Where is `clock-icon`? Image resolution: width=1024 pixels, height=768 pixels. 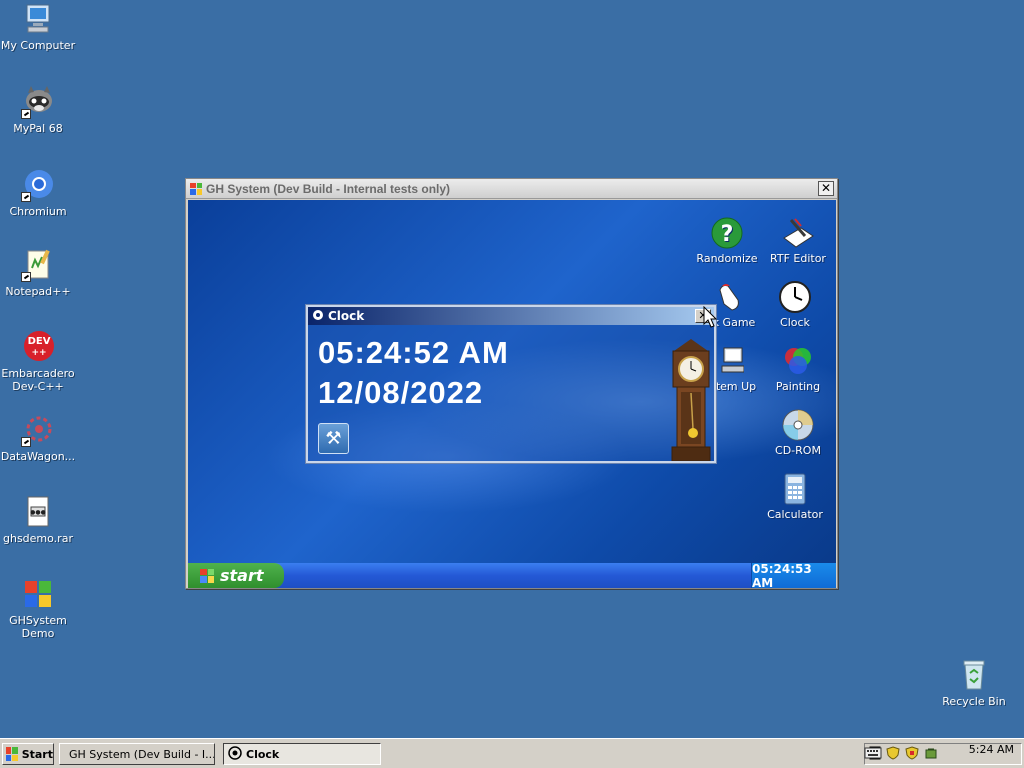
clock-icon is located at coordinates (795, 297).